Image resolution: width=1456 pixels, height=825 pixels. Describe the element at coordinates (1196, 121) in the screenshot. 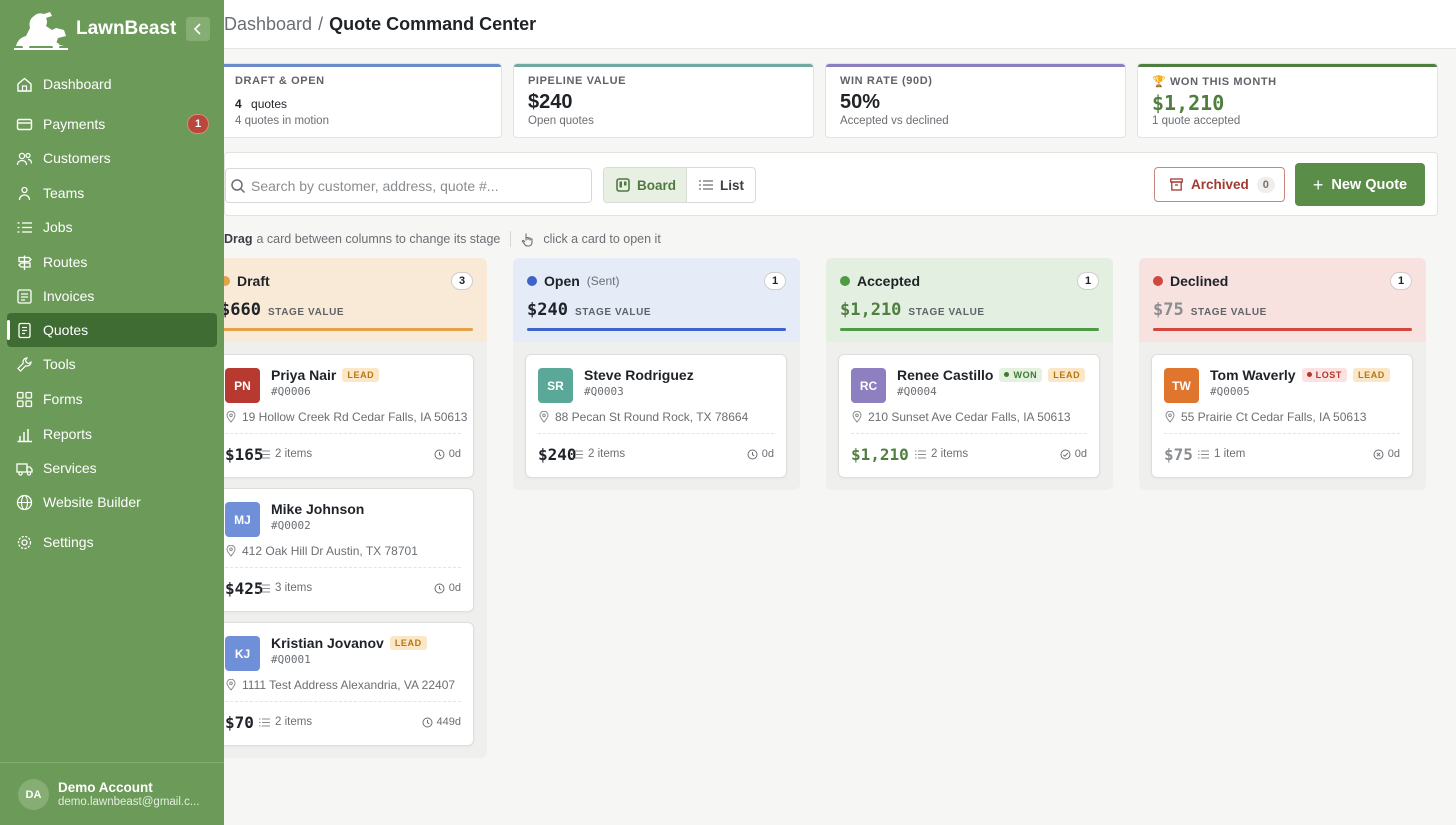

I see `stat-sub: 1 quote accepted` at that location.